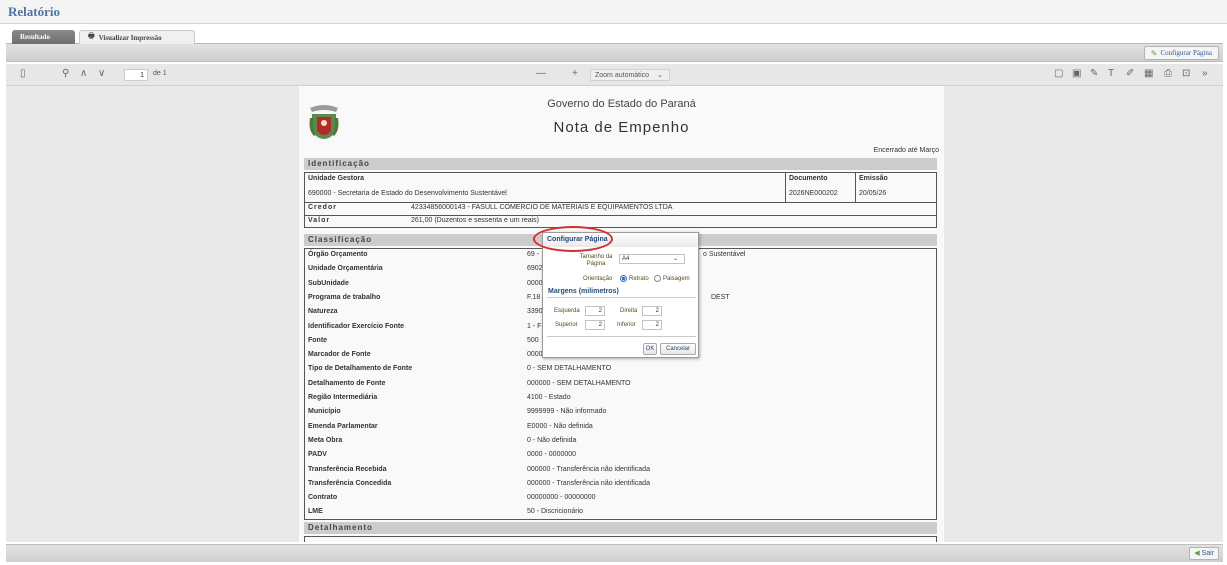 The width and height of the screenshot is (1227, 565). I want to click on documento-value: 2026NE000202, so click(813, 193).